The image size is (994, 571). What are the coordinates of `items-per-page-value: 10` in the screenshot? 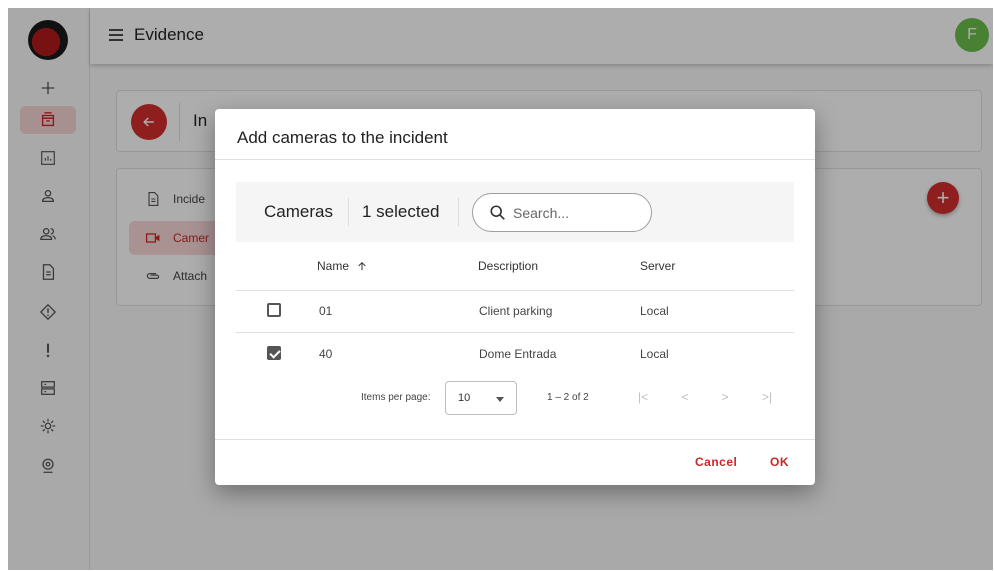 It's located at (464, 398).